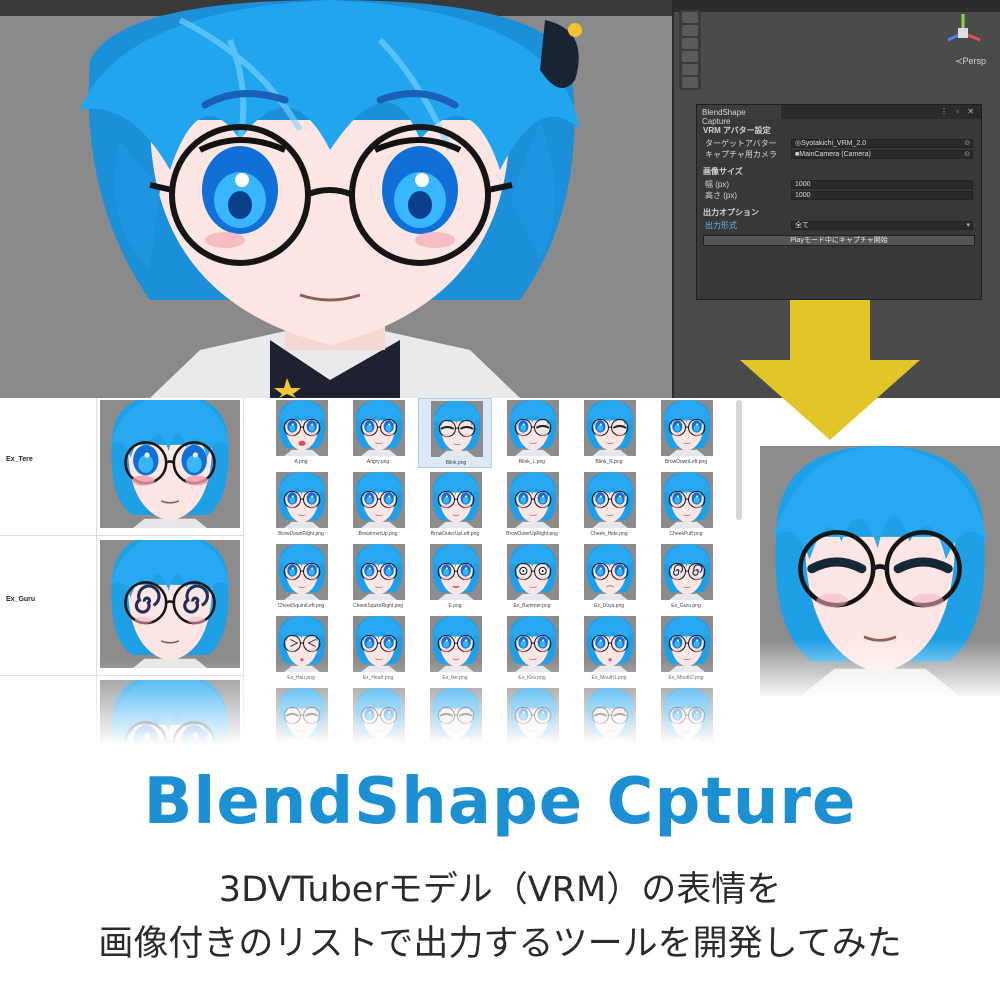  I want to click on grid-thumbnail: Ex_Bummer.png, so click(532, 577).